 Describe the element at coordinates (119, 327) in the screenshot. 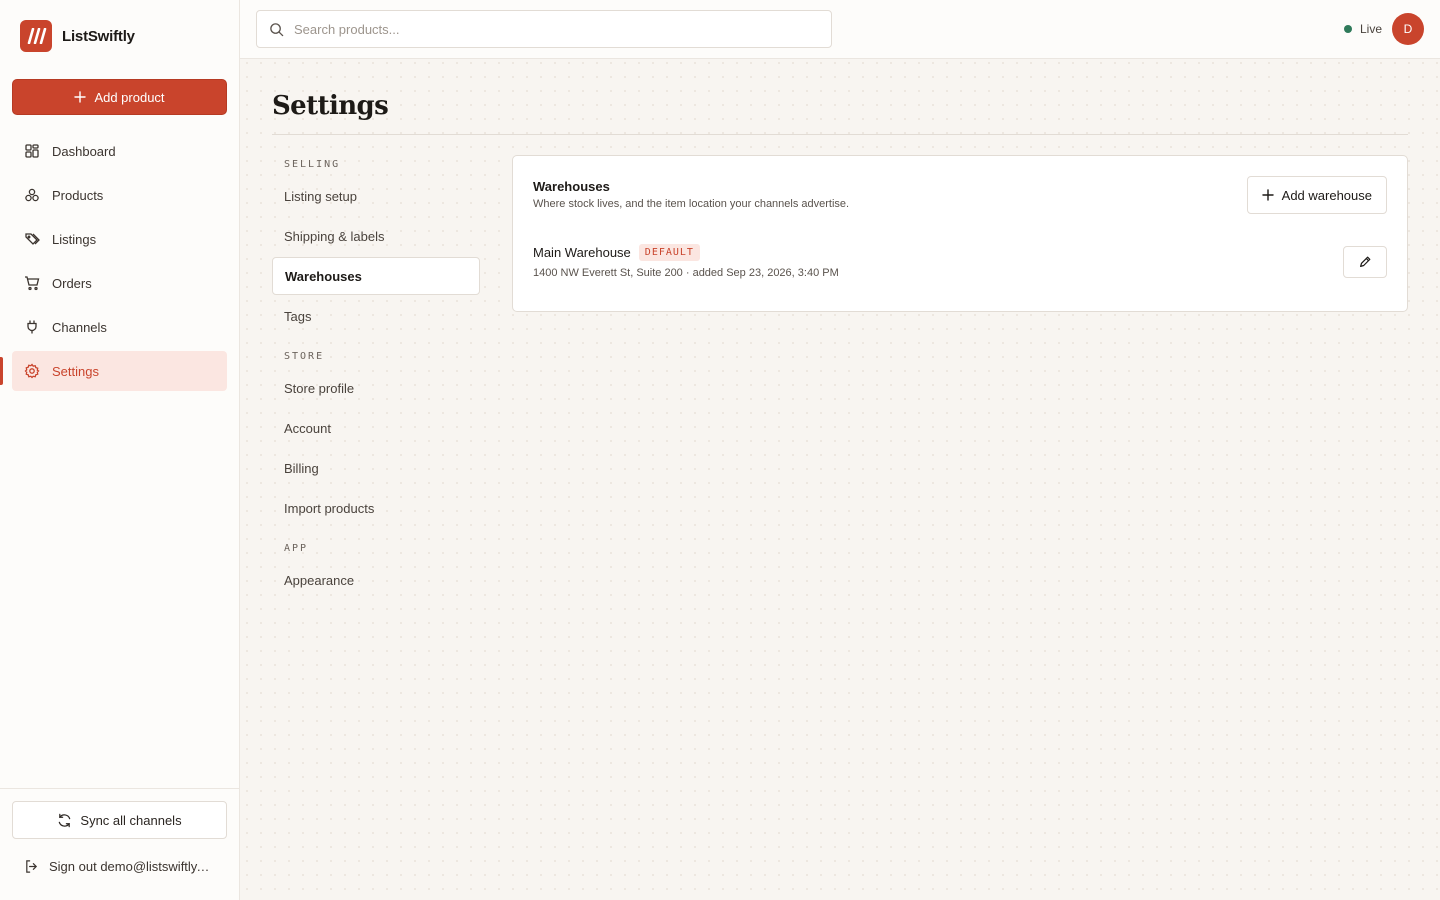

I see `sidebar-item-channels: Channels` at that location.